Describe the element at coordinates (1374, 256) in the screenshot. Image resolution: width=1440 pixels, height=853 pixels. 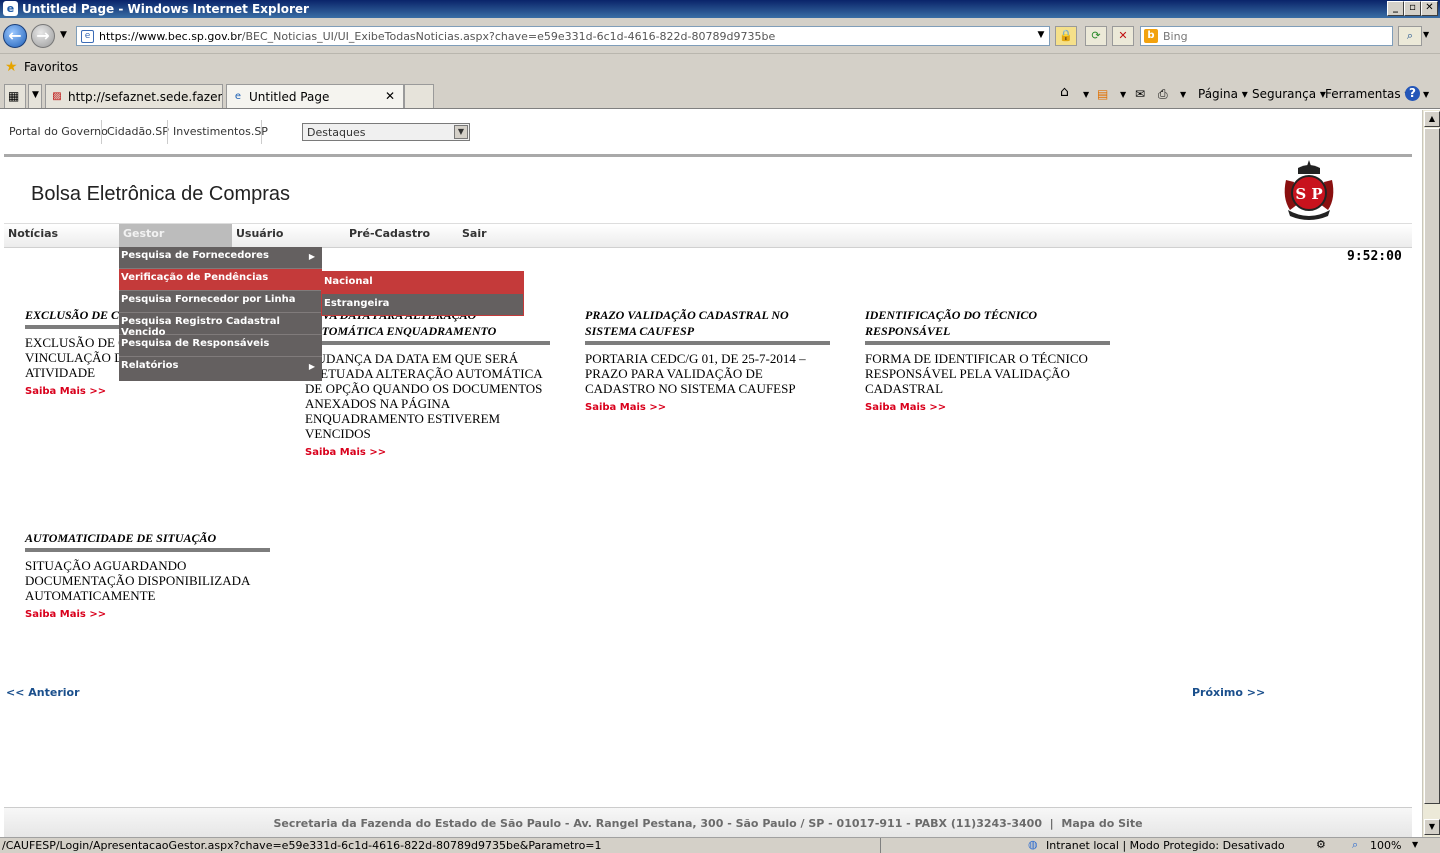
I see `clock: 9:52:00` at that location.